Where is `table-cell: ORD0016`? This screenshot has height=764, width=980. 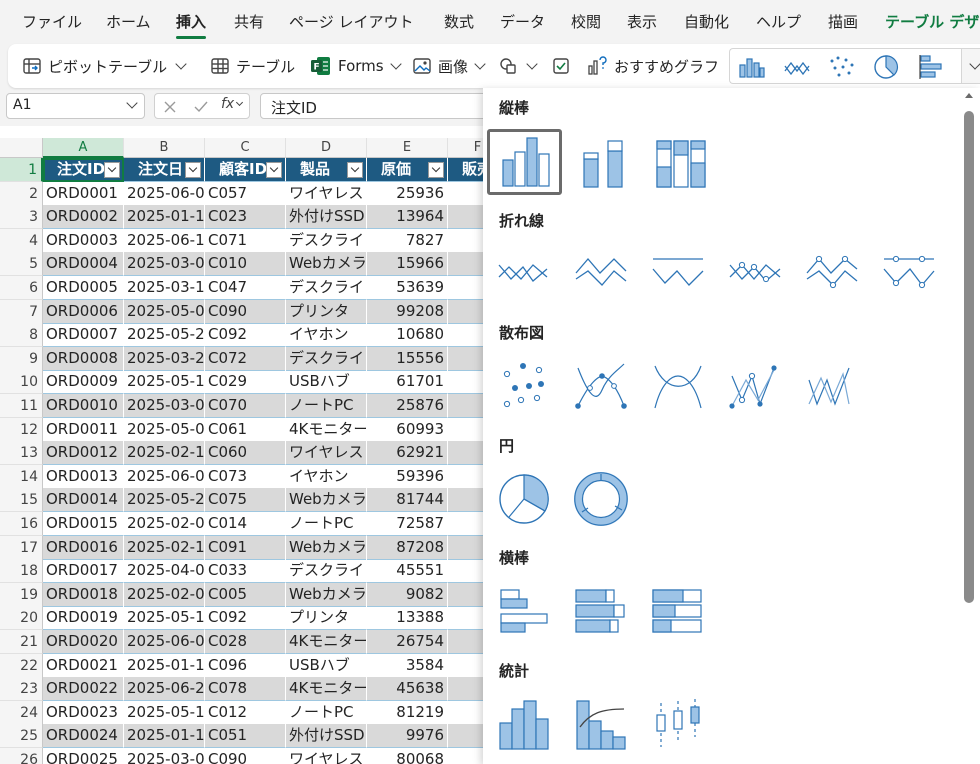
table-cell: ORD0016 is located at coordinates (83, 547).